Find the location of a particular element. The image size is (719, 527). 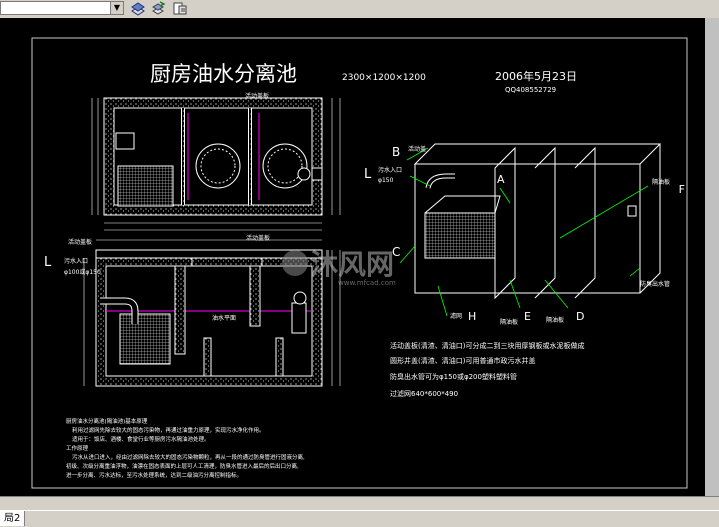

watermark-url: www.mfcad.com is located at coordinates (367, 283).